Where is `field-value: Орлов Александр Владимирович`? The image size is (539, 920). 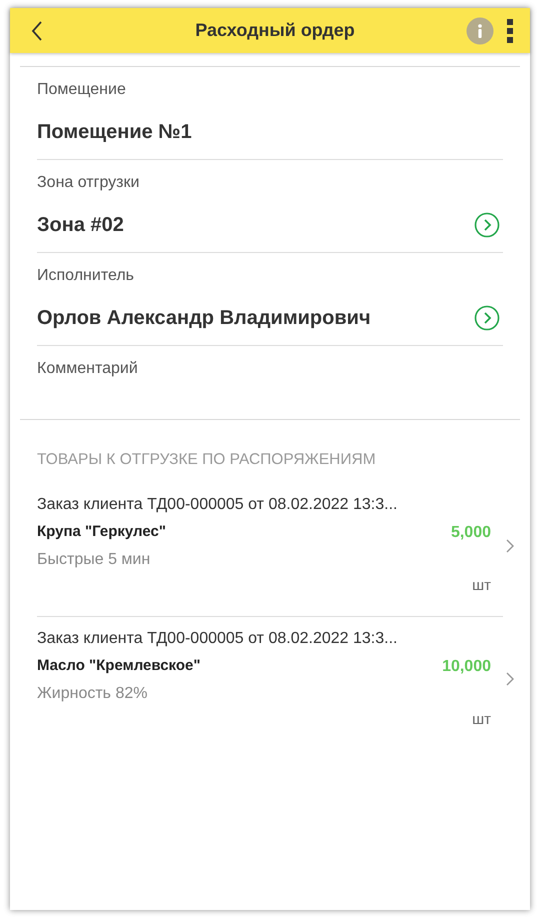
field-value: Орлов Александр Владимирович is located at coordinates (204, 318).